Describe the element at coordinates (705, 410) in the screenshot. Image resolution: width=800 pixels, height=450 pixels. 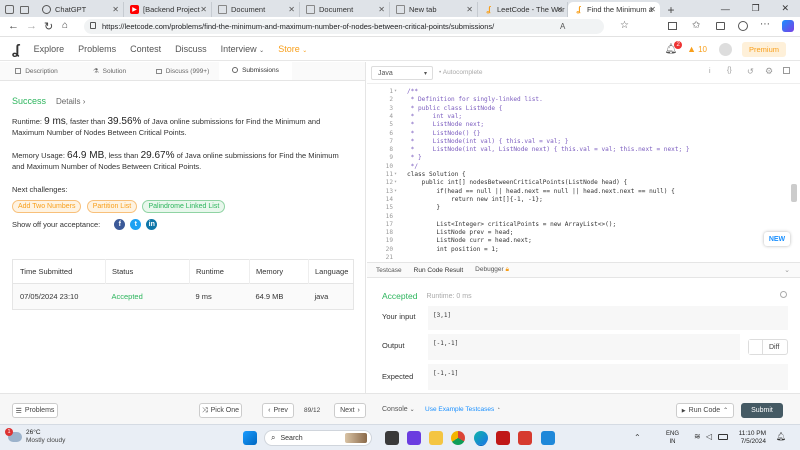
I see `run-code-button: ▶ Run Code ⌃` at that location.